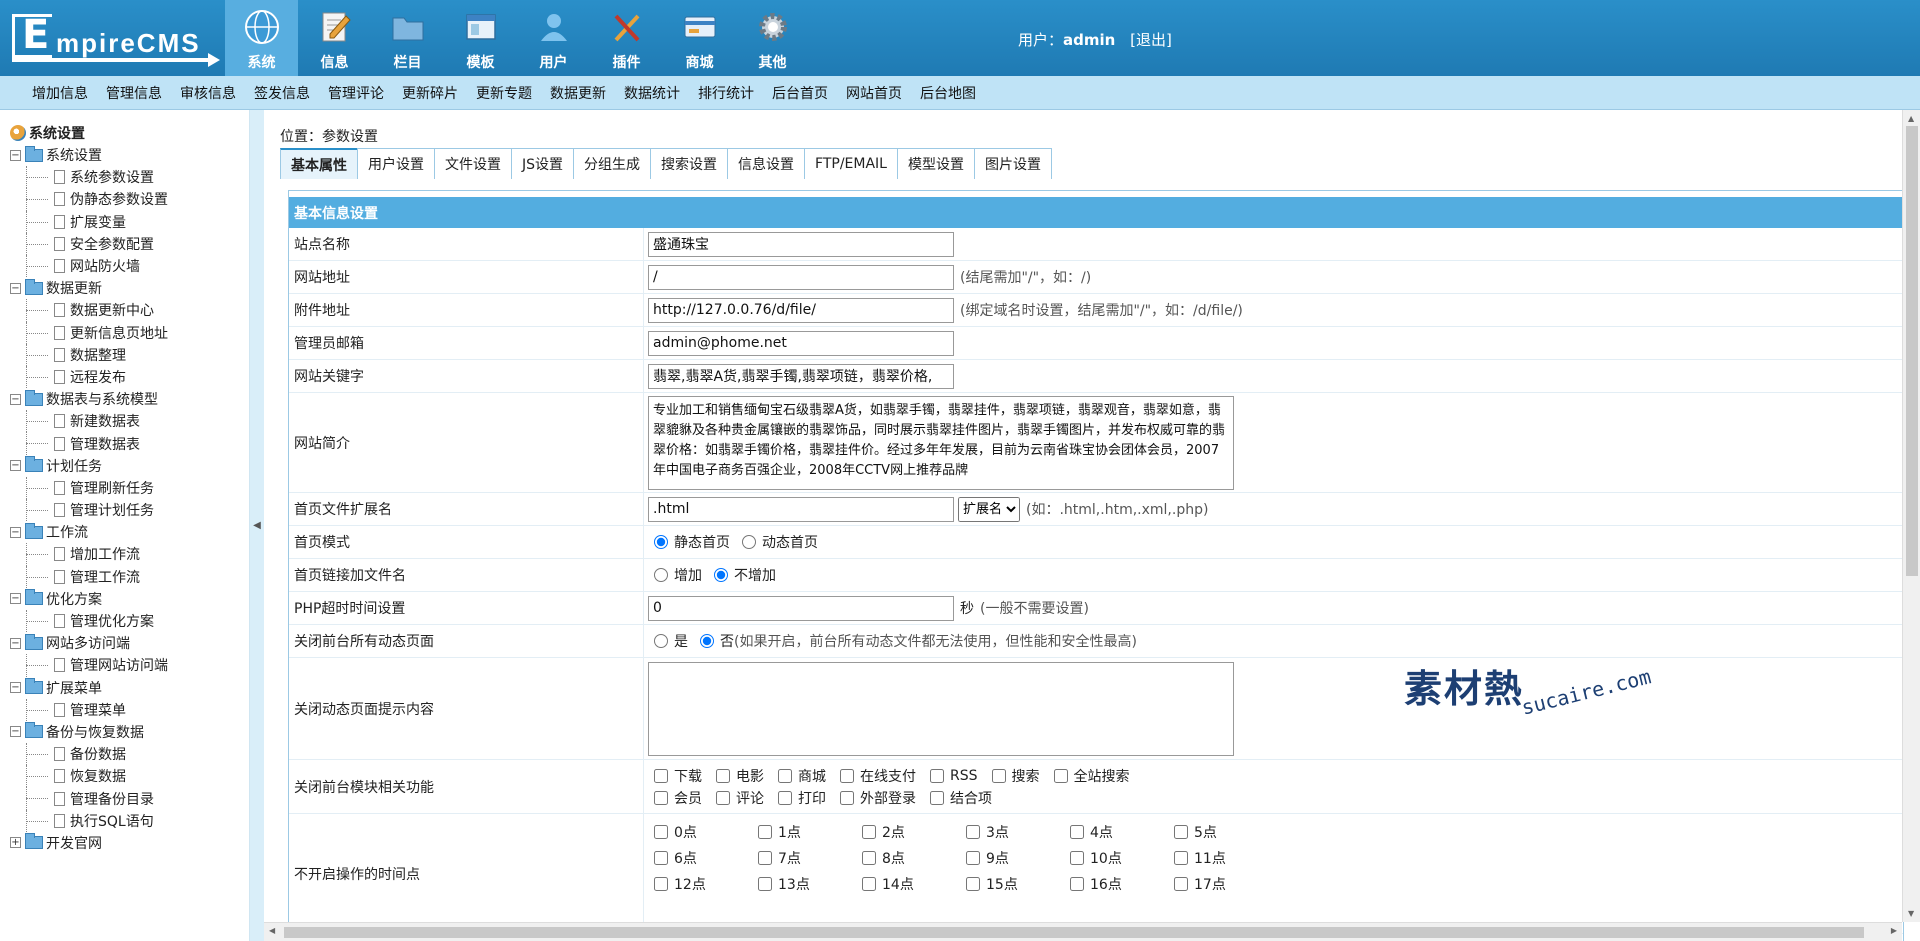  I want to click on tree-leaf: 管理数据表, so click(129, 443).